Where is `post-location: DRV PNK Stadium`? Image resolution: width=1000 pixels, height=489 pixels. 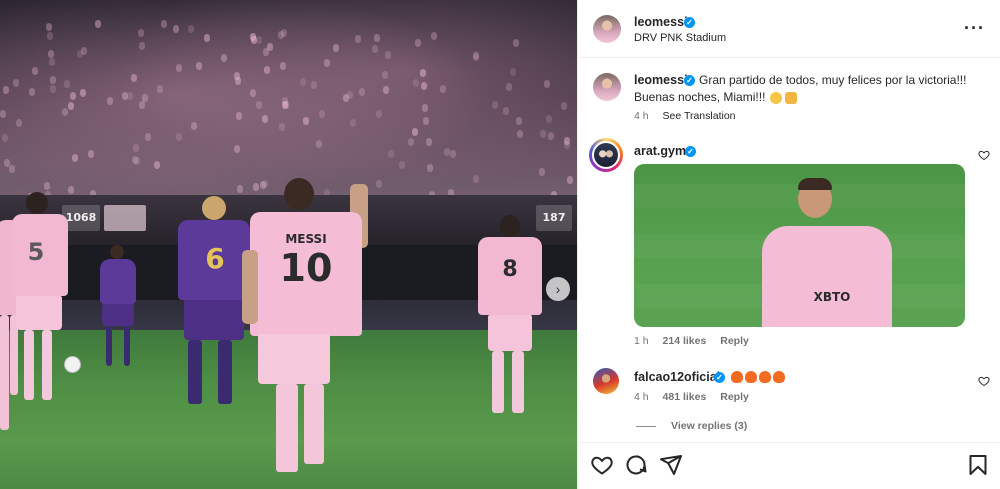
post-location: DRV PNK Stadium is located at coordinates (680, 38).